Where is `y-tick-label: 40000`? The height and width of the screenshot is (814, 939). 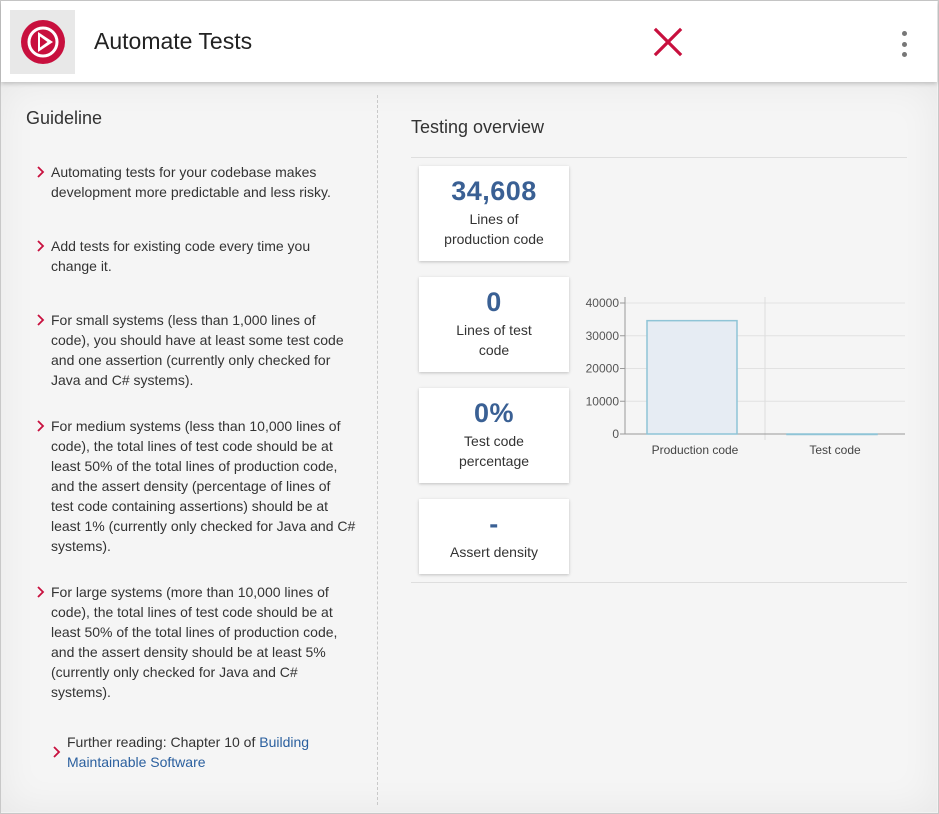
y-tick-label: 40000 is located at coordinates (603, 303).